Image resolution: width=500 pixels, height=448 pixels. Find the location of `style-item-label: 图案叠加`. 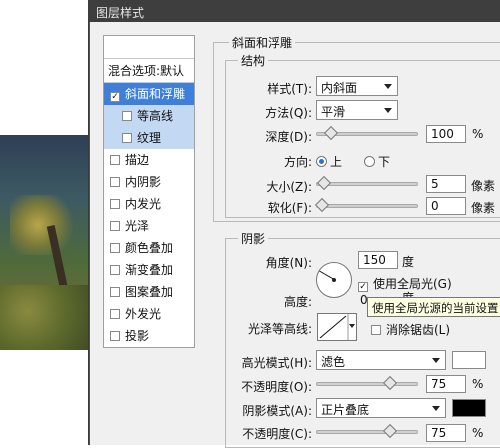

style-item-label: 图案叠加 is located at coordinates (149, 292).